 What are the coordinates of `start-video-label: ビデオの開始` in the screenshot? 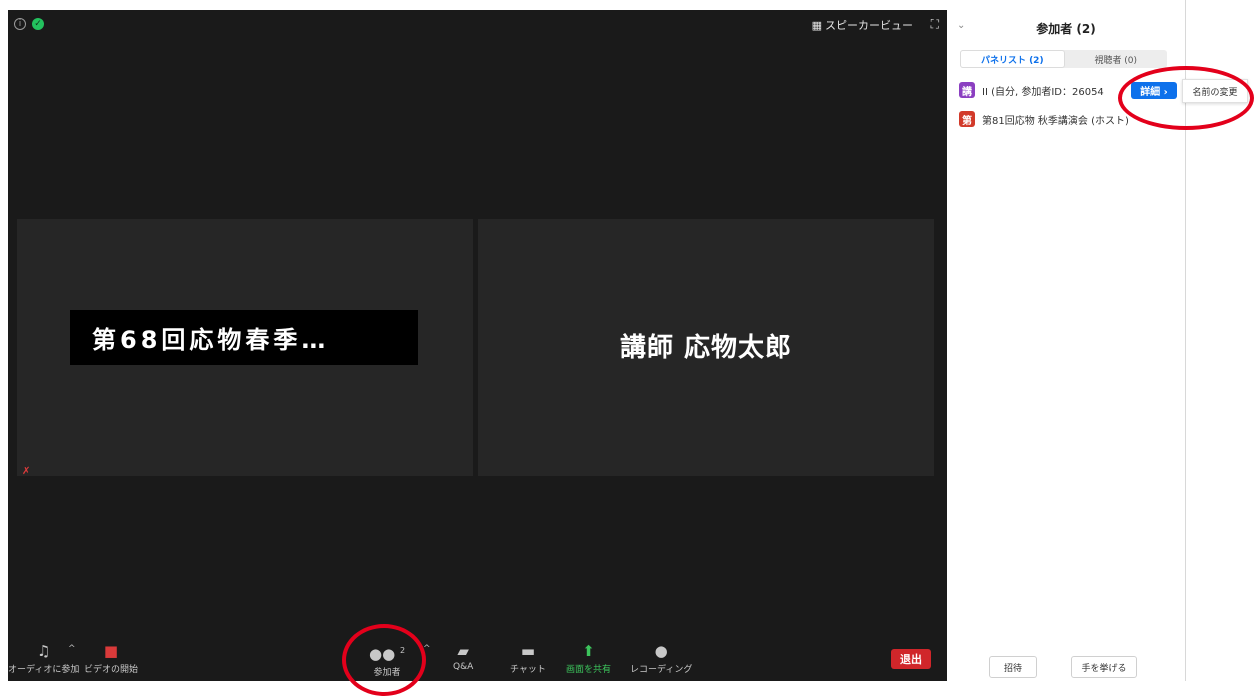 It's located at (111, 670).